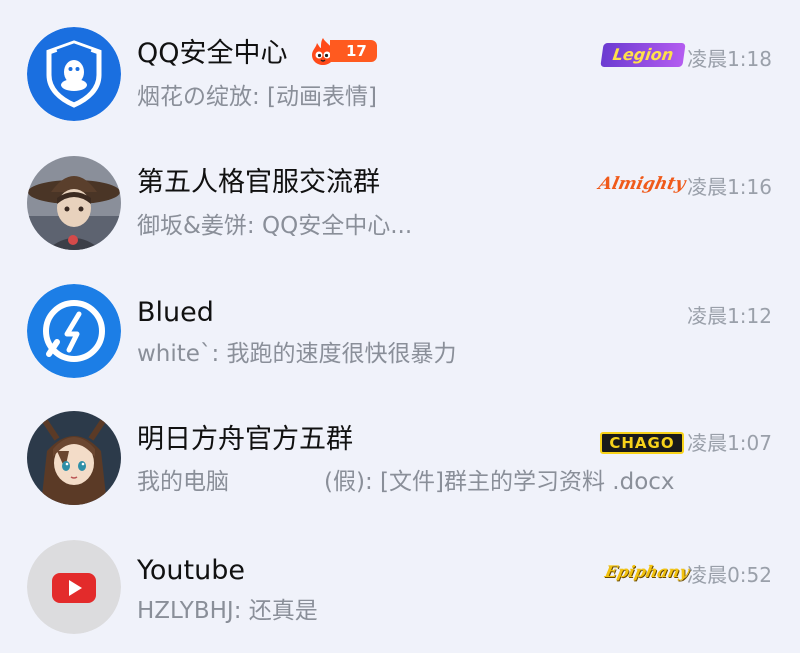  What do you see at coordinates (245, 439) in the screenshot?
I see `chat-title: 明日方舟官方五群` at bounding box center [245, 439].